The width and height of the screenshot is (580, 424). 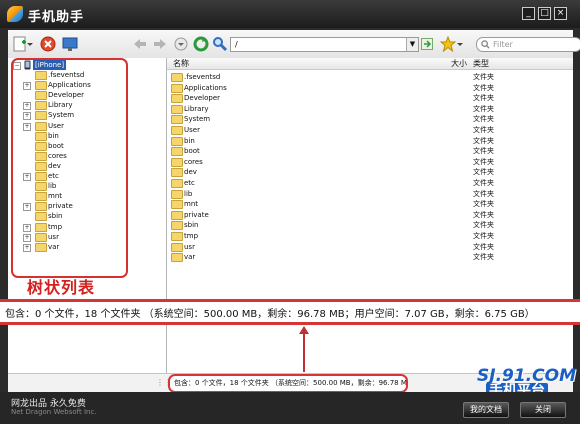 What do you see at coordinates (460, 44) in the screenshot?
I see `favorites-dropdown-icon` at bounding box center [460, 44].